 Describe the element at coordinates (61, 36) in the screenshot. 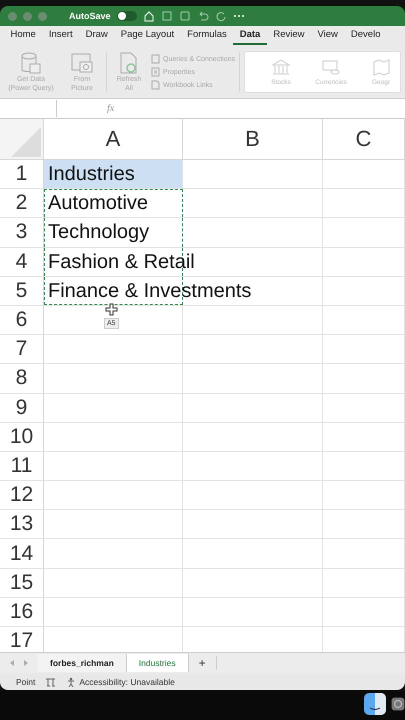

I see `ribbon-tab: Insert` at that location.